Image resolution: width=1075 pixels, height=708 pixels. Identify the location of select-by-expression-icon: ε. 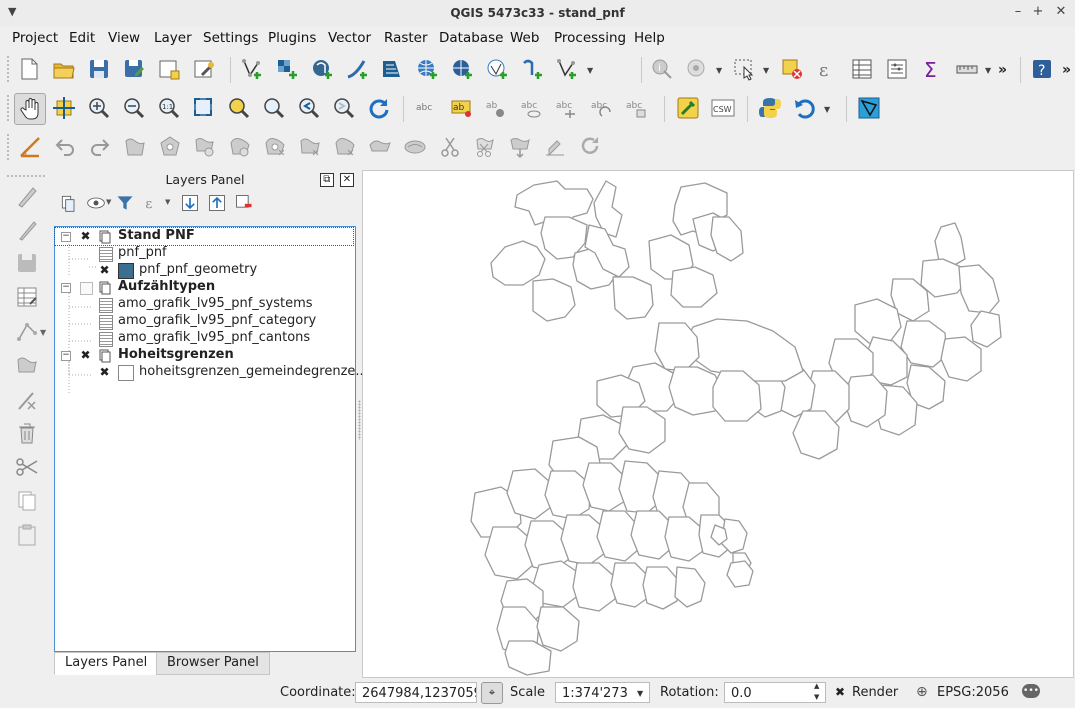
(827, 69).